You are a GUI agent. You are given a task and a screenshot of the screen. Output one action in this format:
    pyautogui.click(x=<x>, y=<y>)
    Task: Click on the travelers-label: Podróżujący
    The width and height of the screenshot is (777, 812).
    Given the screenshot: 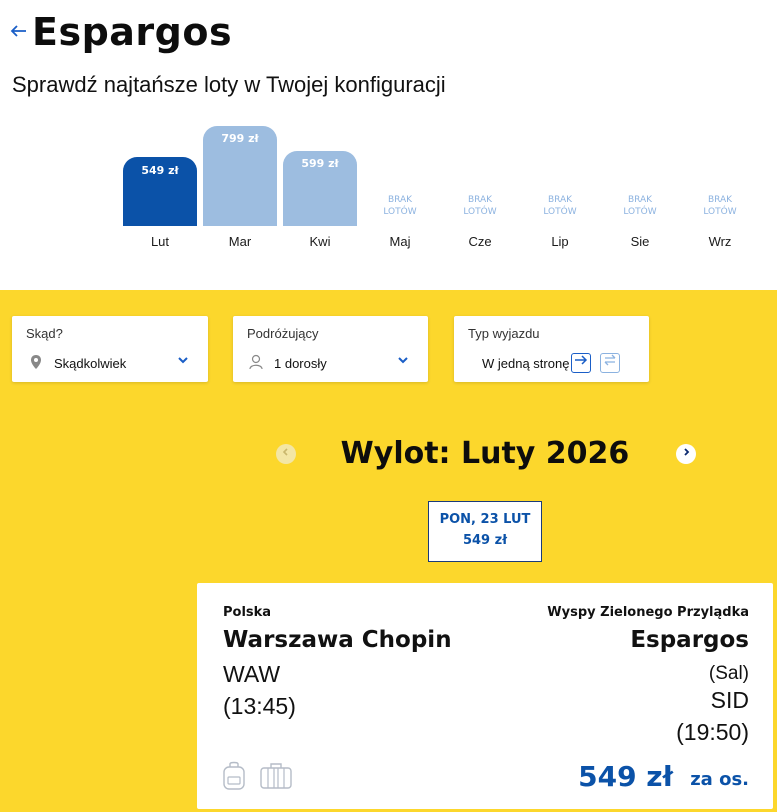 What is the action you would take?
    pyautogui.click(x=283, y=333)
    